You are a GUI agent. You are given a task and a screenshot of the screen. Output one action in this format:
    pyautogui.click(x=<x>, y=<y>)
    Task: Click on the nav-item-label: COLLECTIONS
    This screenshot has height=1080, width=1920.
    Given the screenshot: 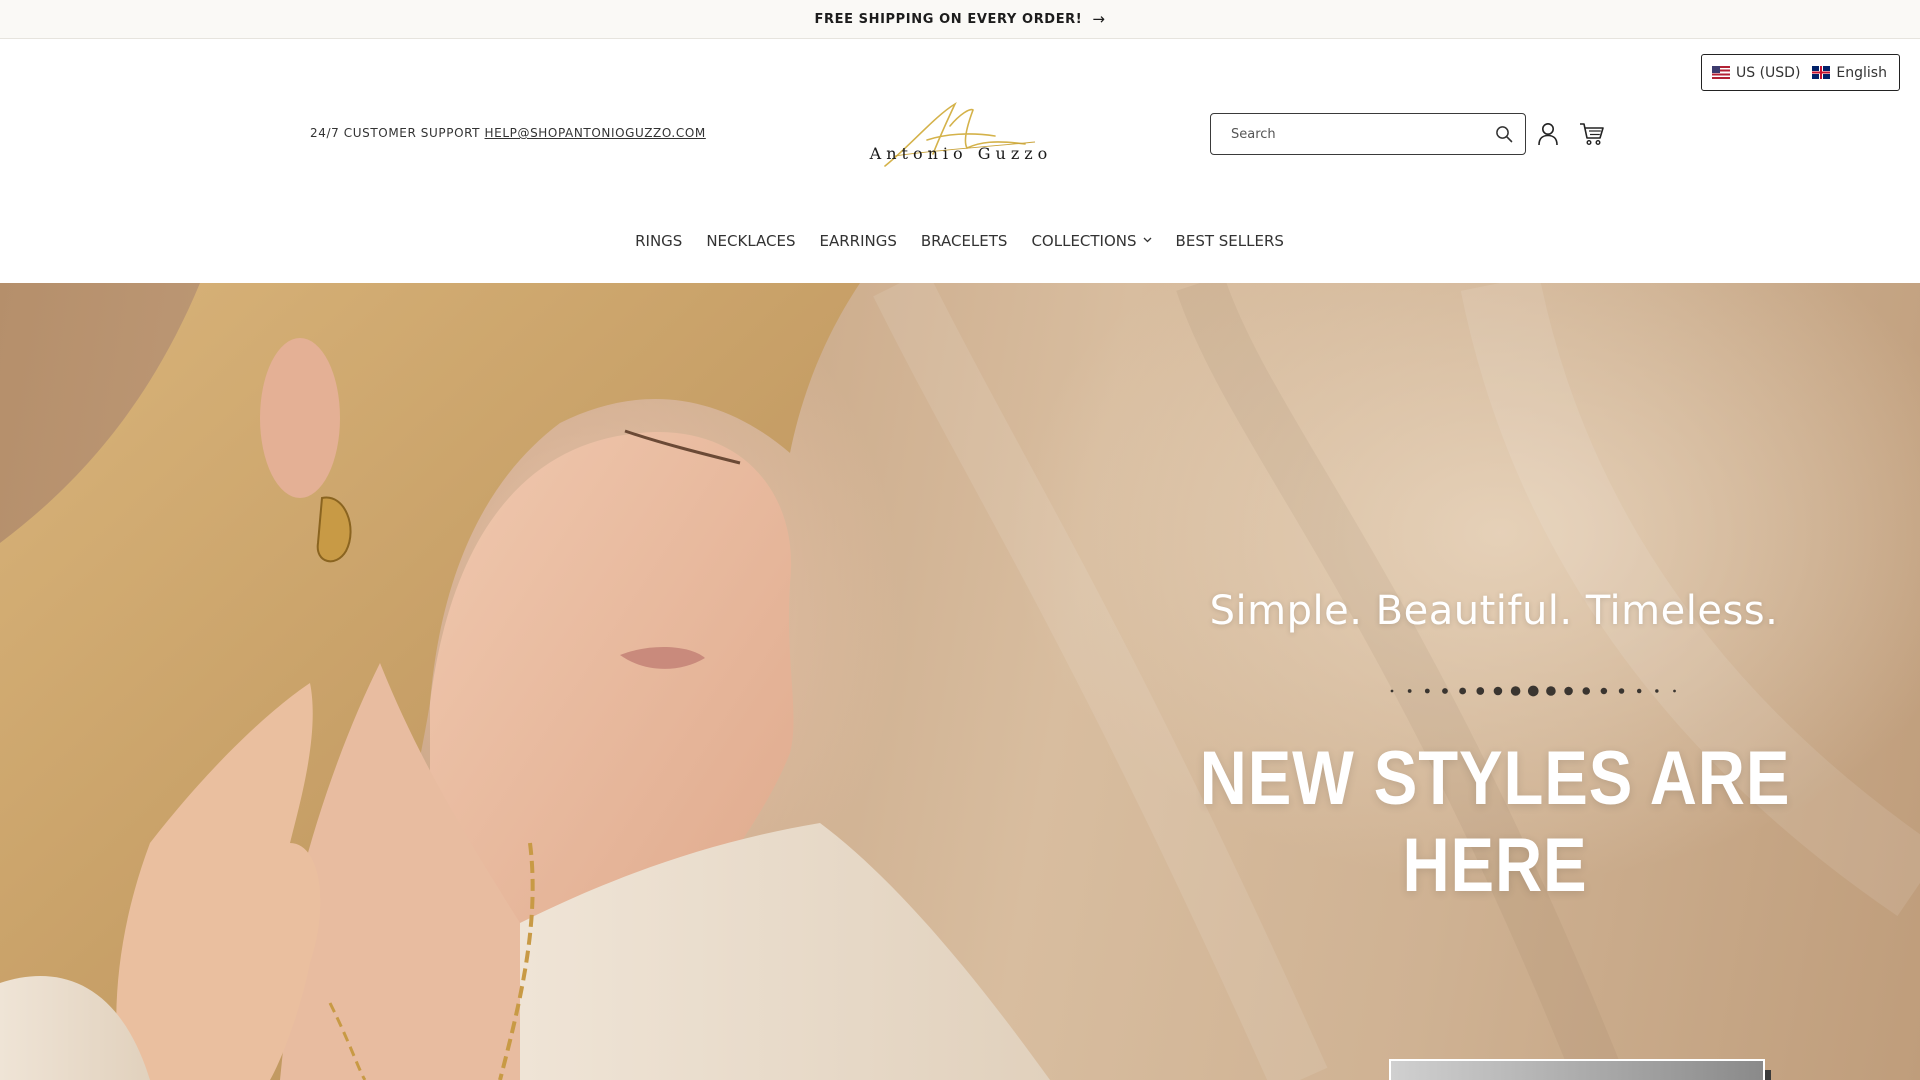 What is the action you would take?
    pyautogui.click(x=1084, y=241)
    